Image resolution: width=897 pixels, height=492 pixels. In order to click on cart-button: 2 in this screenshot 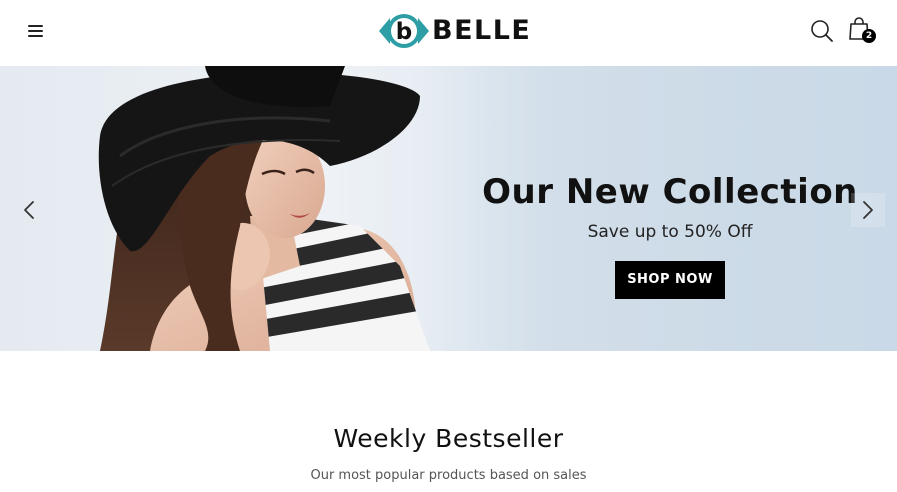, I will do `click(863, 31)`.